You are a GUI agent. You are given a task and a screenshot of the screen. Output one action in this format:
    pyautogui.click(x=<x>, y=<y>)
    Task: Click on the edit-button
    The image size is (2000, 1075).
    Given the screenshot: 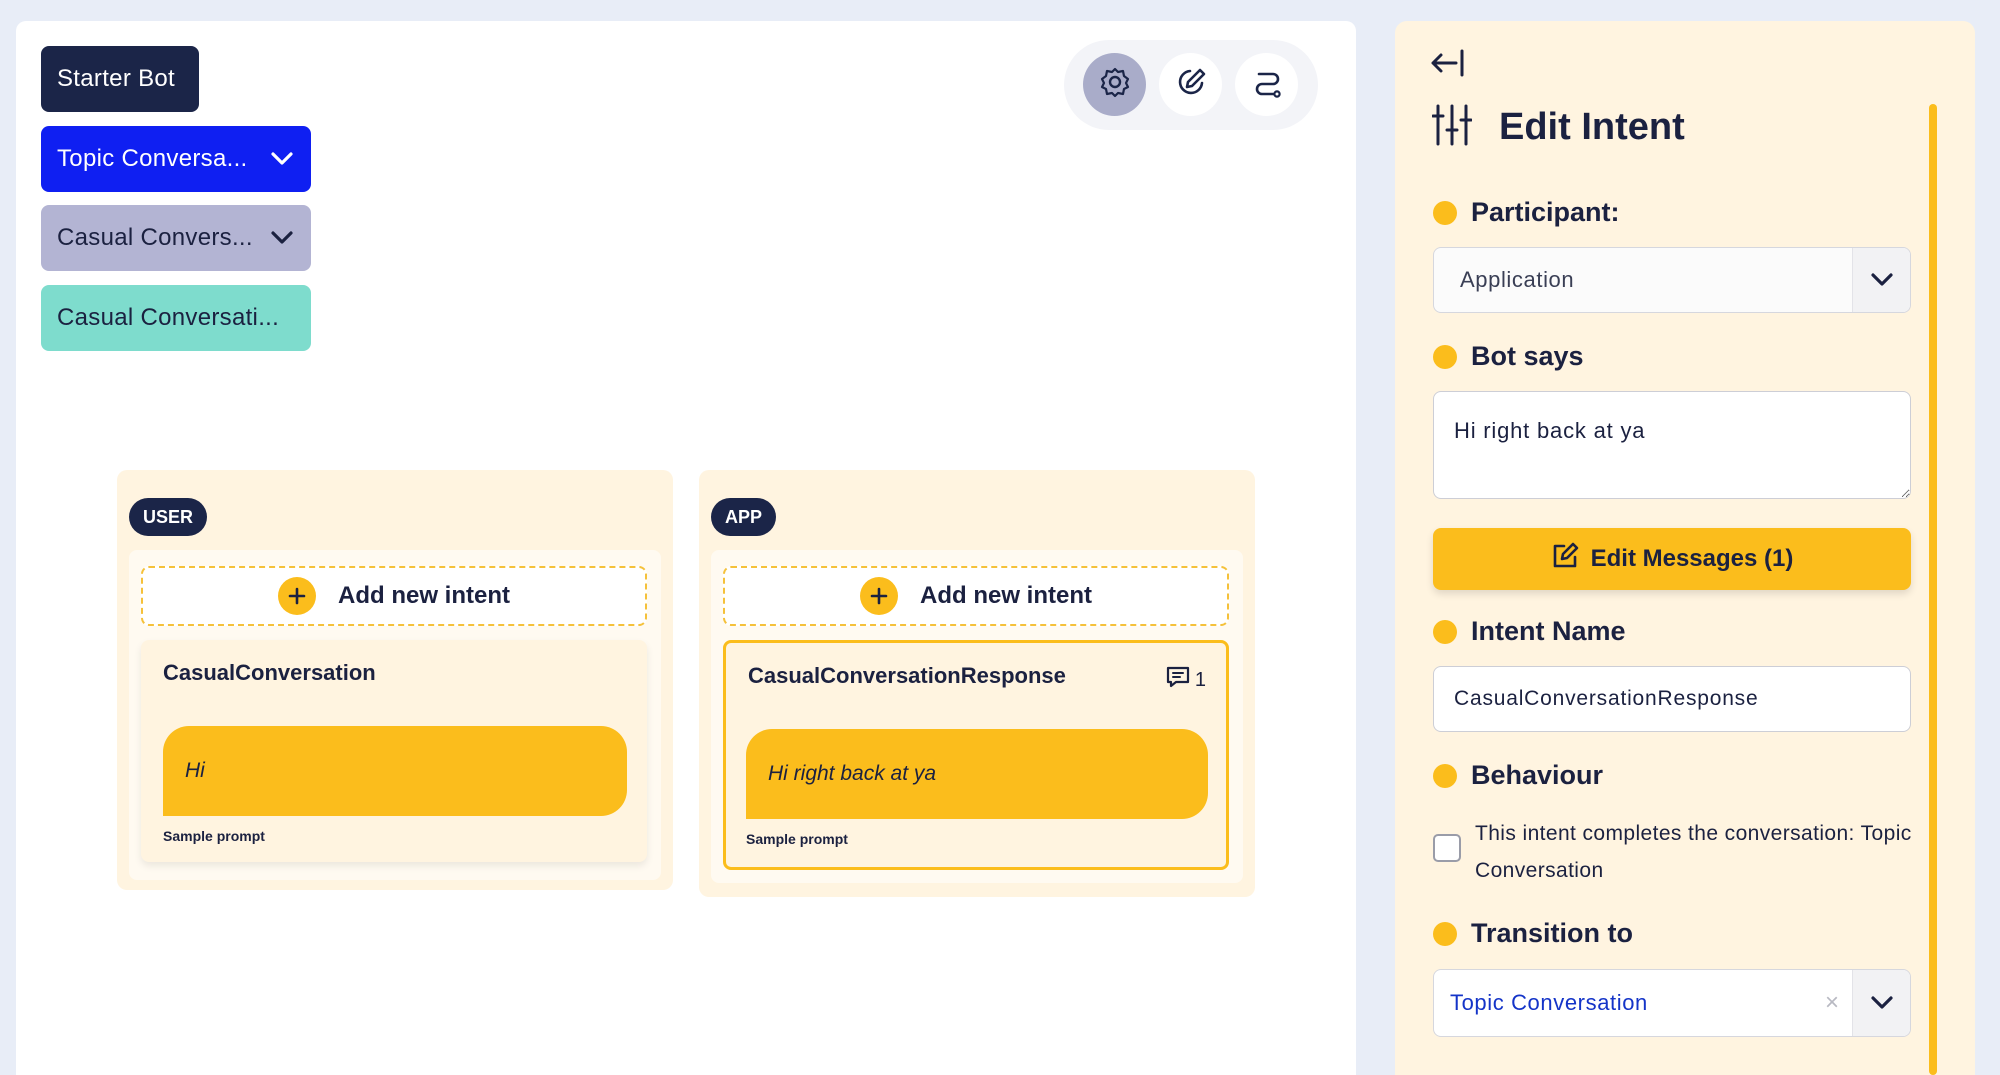 What is the action you would take?
    pyautogui.click(x=1190, y=84)
    